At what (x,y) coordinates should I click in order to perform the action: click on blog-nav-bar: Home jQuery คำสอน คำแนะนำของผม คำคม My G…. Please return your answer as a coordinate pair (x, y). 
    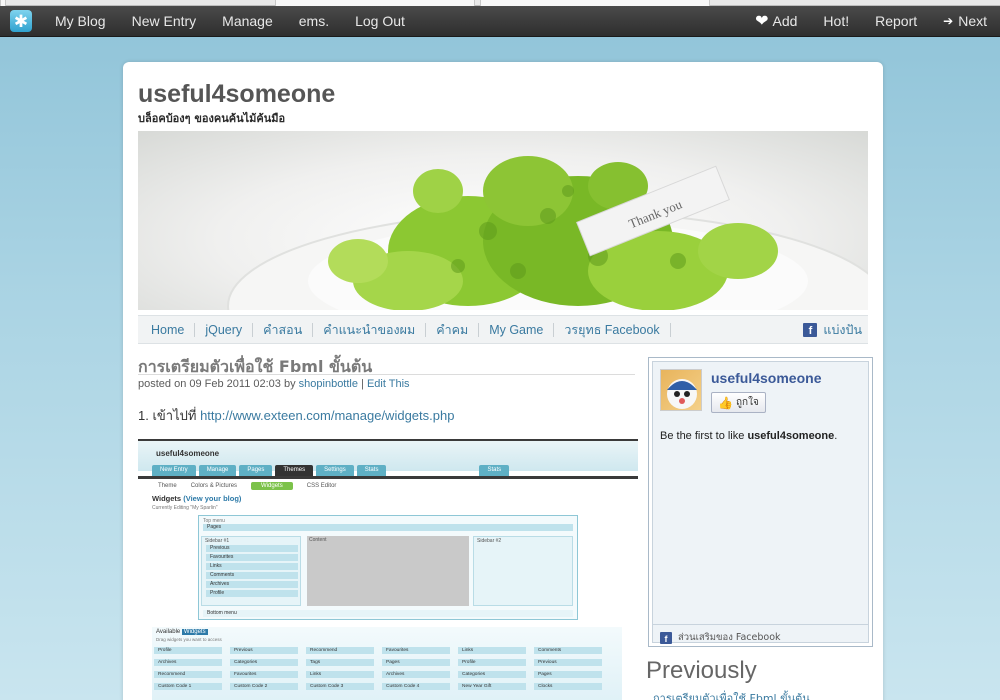
    Looking at the image, I should click on (503, 329).